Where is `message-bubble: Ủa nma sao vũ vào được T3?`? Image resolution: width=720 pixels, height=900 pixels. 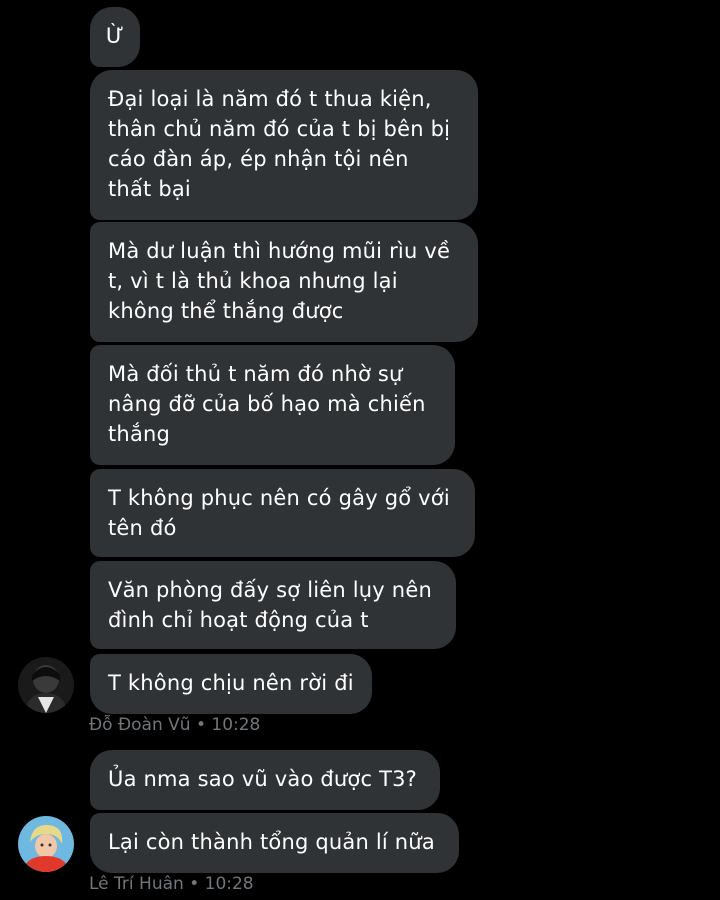
message-bubble: Ủa nma sao vũ vào được T3? is located at coordinates (265, 780).